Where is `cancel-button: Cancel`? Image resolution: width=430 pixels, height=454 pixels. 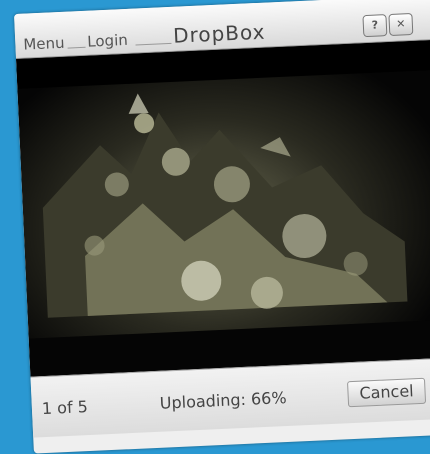
cancel-button: Cancel is located at coordinates (387, 392).